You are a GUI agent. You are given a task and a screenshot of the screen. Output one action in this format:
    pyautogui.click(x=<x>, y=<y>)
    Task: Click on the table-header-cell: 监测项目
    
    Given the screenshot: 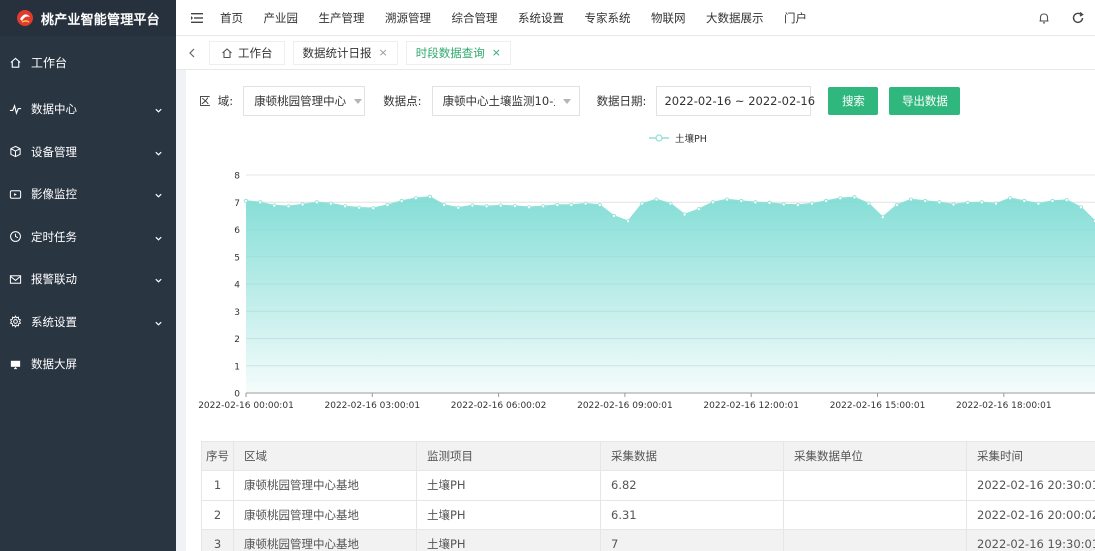 What is the action you would take?
    pyautogui.click(x=508, y=456)
    